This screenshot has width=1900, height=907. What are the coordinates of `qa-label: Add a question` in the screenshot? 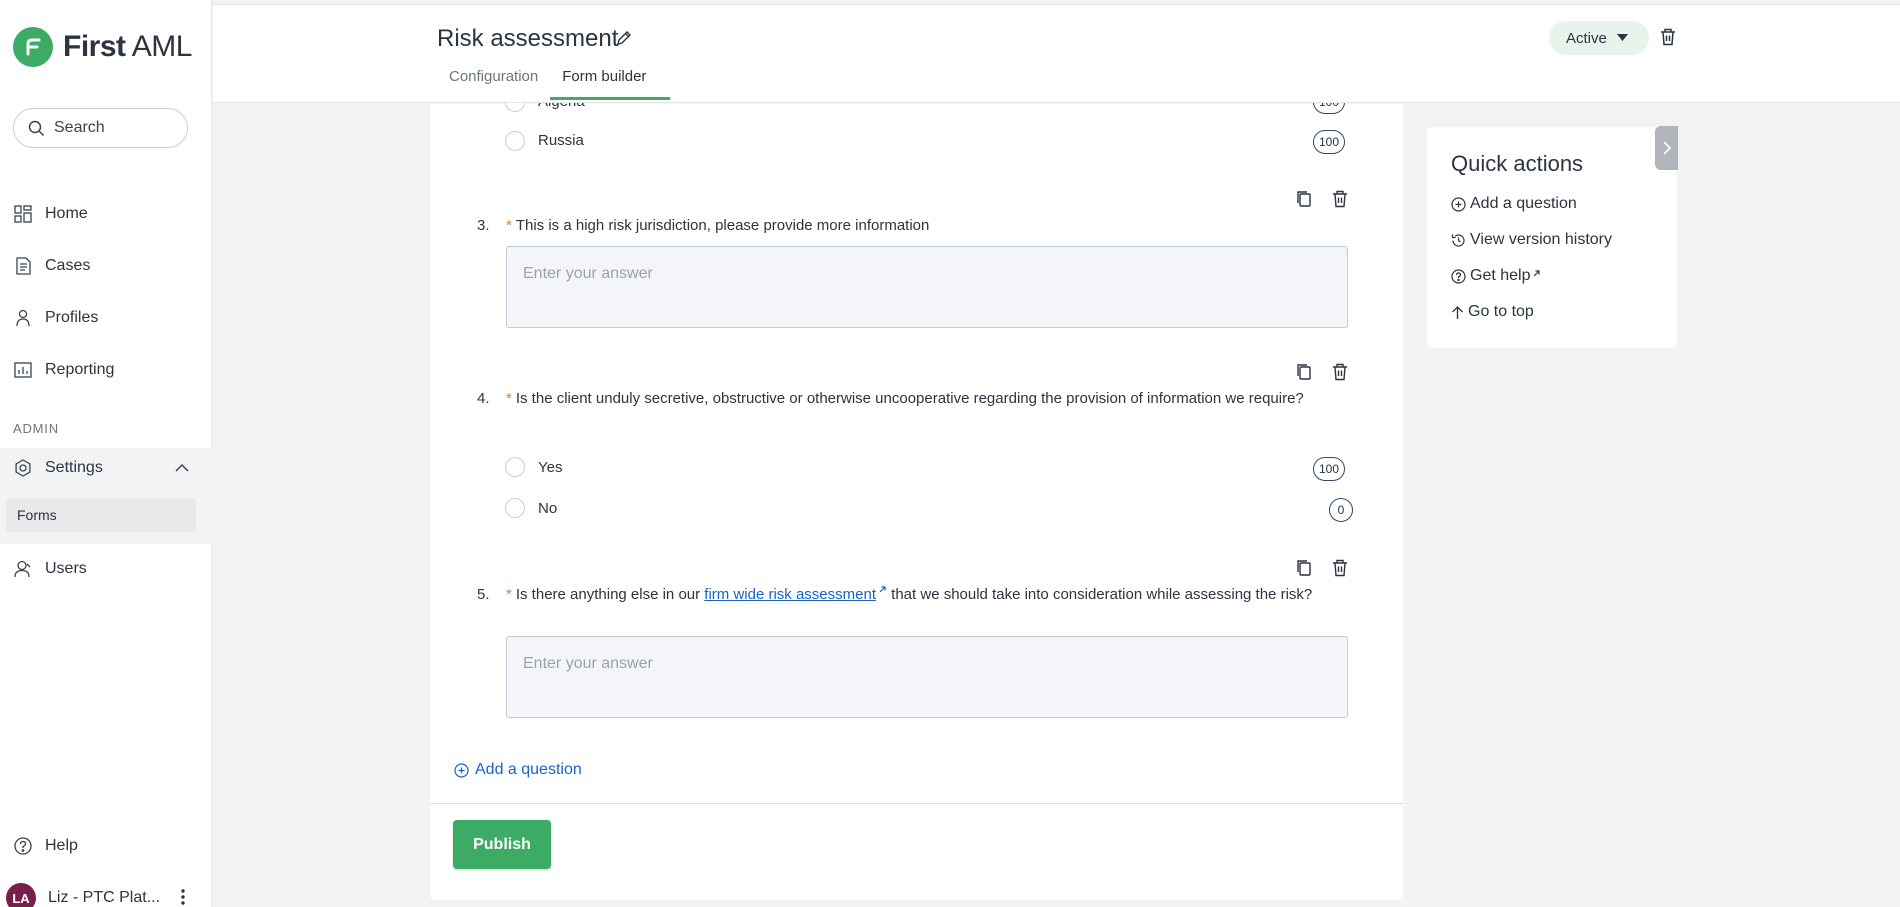 It's located at (1523, 203).